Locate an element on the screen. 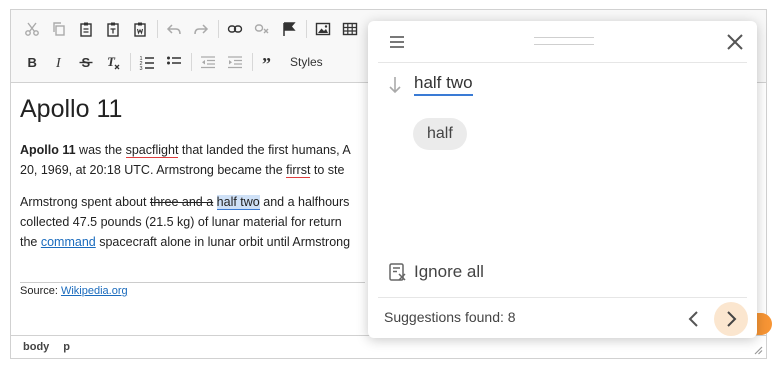  italic-icon: I is located at coordinates (59, 62).